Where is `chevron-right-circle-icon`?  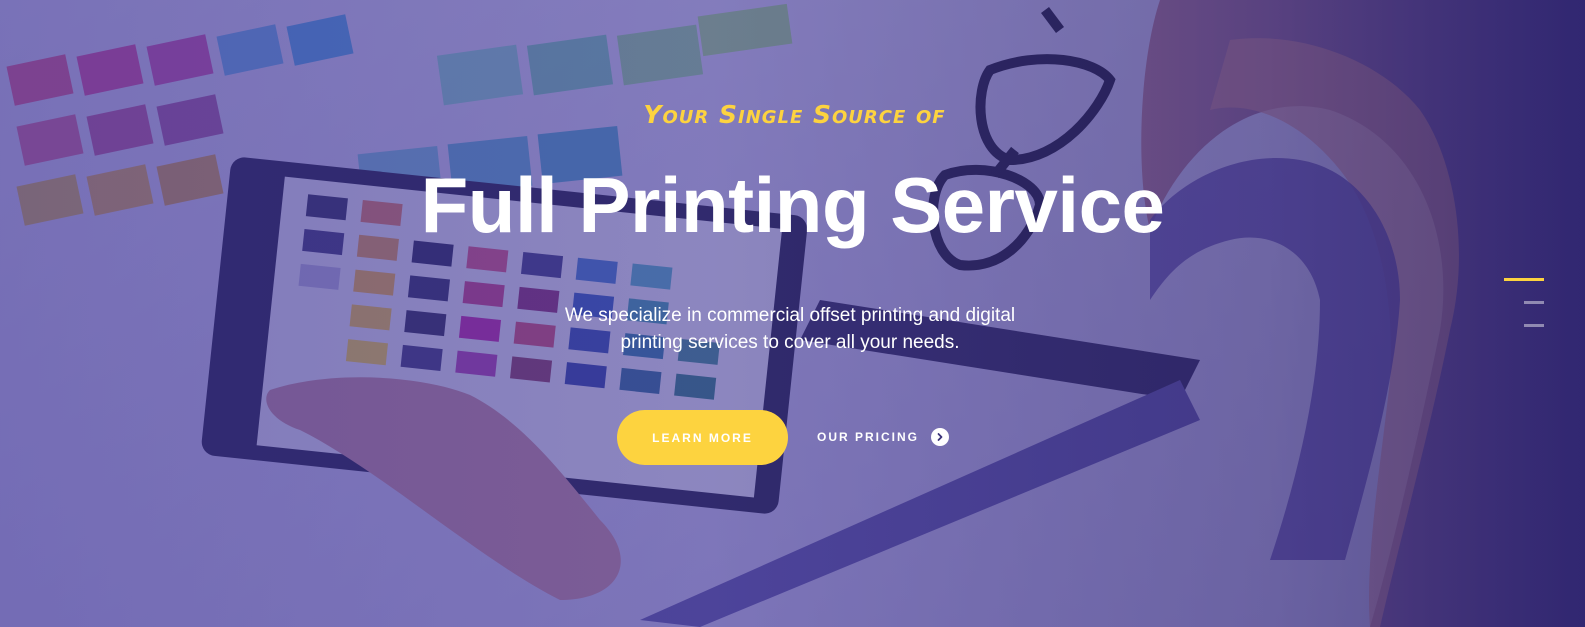
chevron-right-circle-icon is located at coordinates (940, 437).